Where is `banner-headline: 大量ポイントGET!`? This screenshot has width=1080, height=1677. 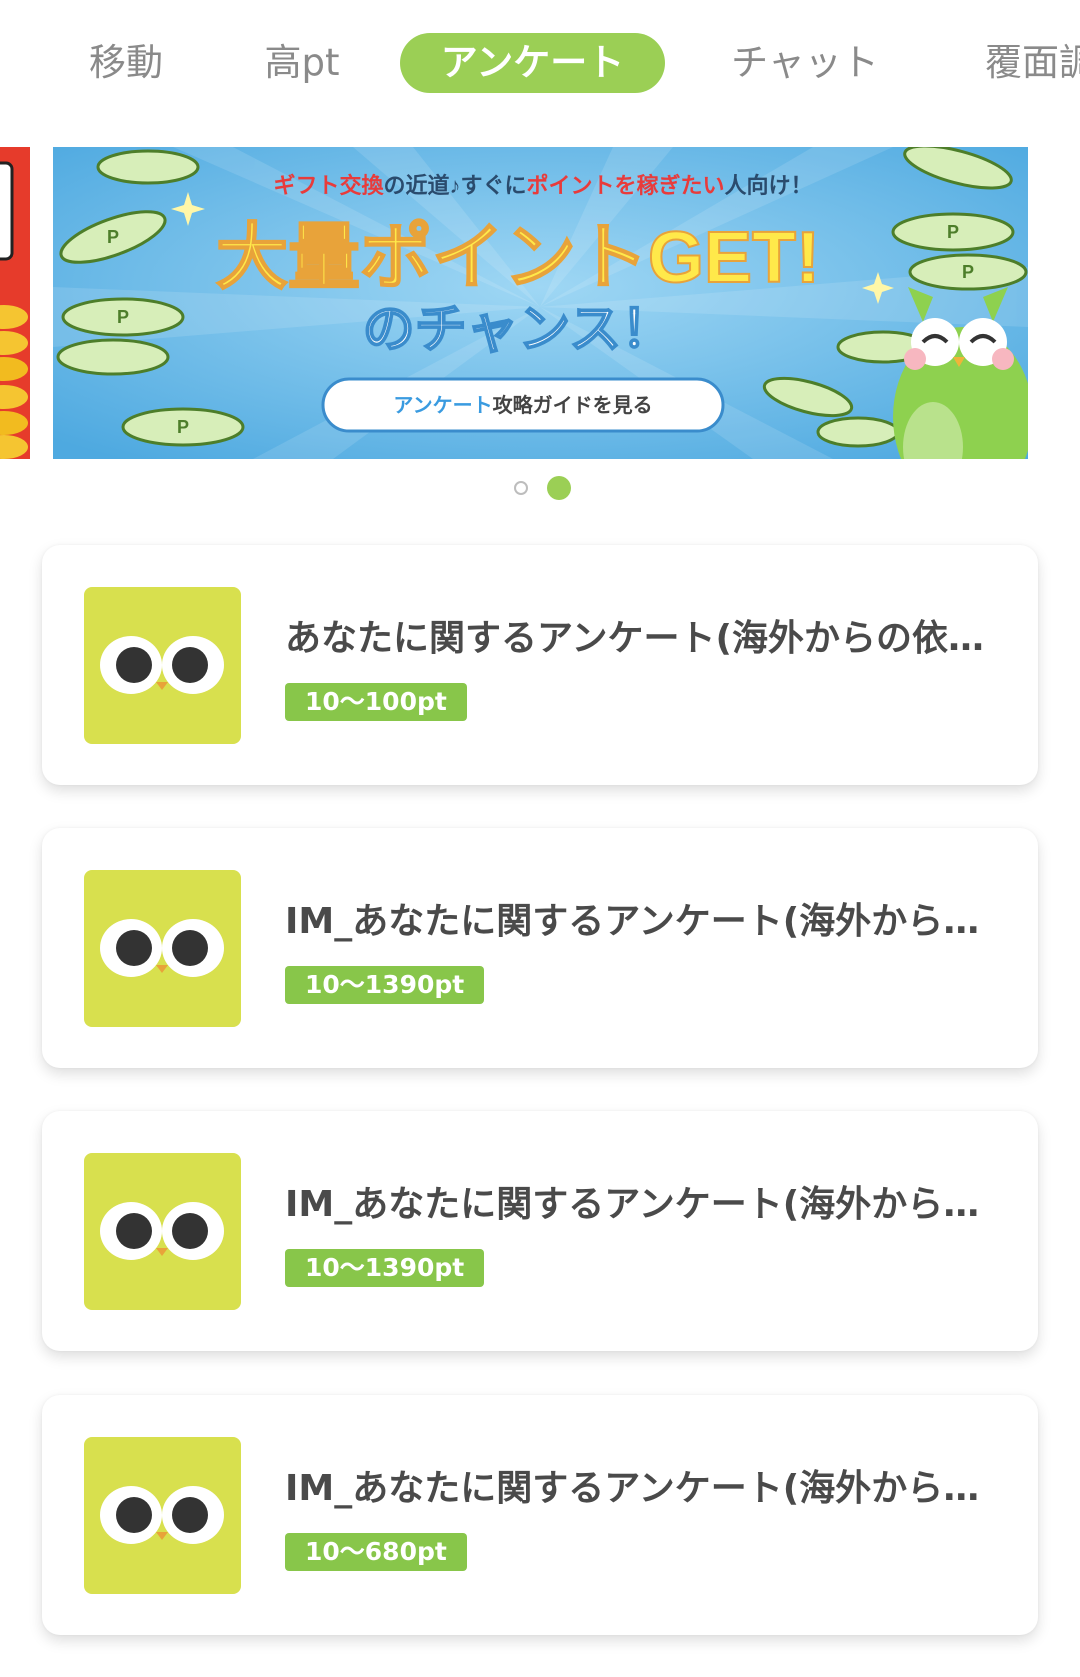
banner-headline: 大量ポイントGET! is located at coordinates (518, 258).